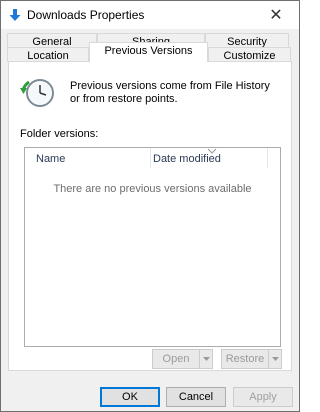 Image resolution: width=320 pixels, height=412 pixels. What do you see at coordinates (276, 15) in the screenshot?
I see `close-button: ✕` at bounding box center [276, 15].